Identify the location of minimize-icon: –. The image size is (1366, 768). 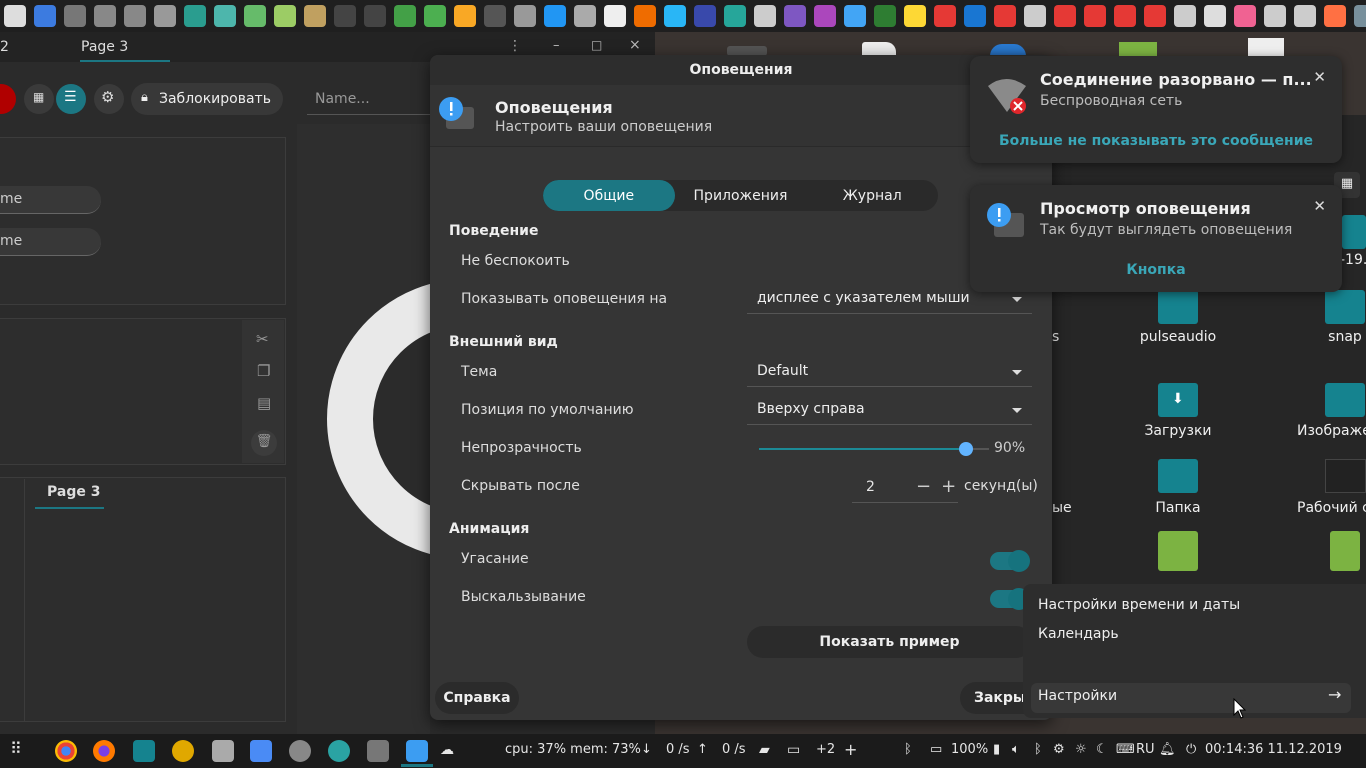
(556, 45).